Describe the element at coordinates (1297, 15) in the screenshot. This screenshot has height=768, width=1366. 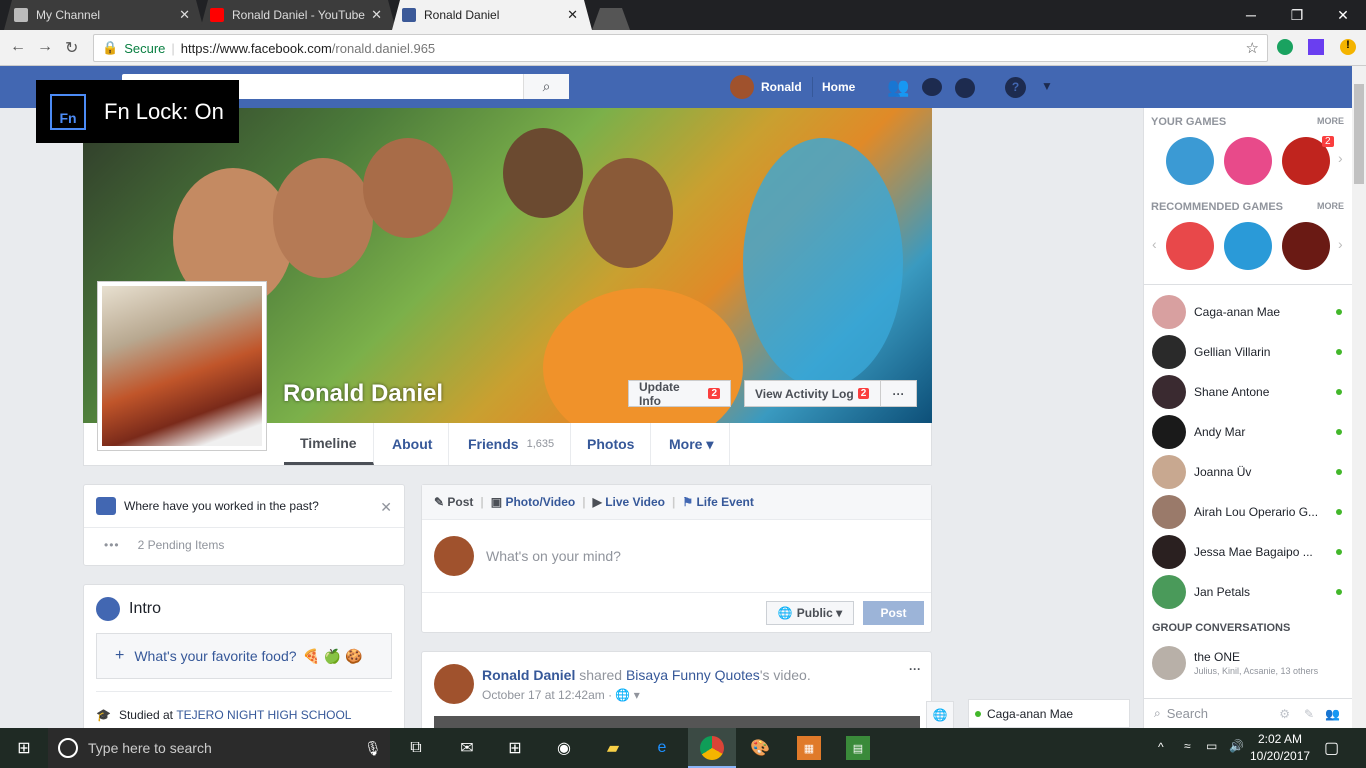
I see `restore-icon: ❐` at that location.